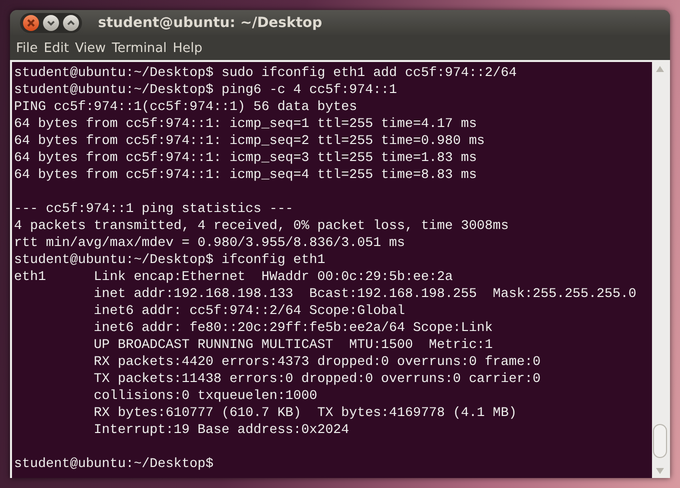  I want to click on chevron-down-icon, so click(51, 23).